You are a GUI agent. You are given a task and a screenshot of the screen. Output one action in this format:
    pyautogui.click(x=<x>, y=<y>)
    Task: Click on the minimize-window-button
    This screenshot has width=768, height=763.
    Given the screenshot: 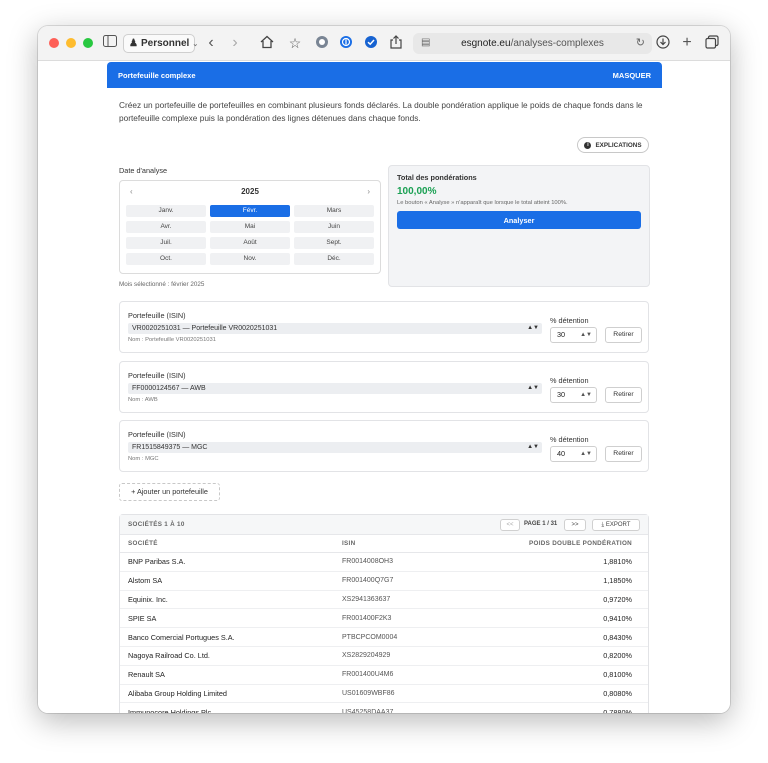 What is the action you would take?
    pyautogui.click(x=71, y=43)
    